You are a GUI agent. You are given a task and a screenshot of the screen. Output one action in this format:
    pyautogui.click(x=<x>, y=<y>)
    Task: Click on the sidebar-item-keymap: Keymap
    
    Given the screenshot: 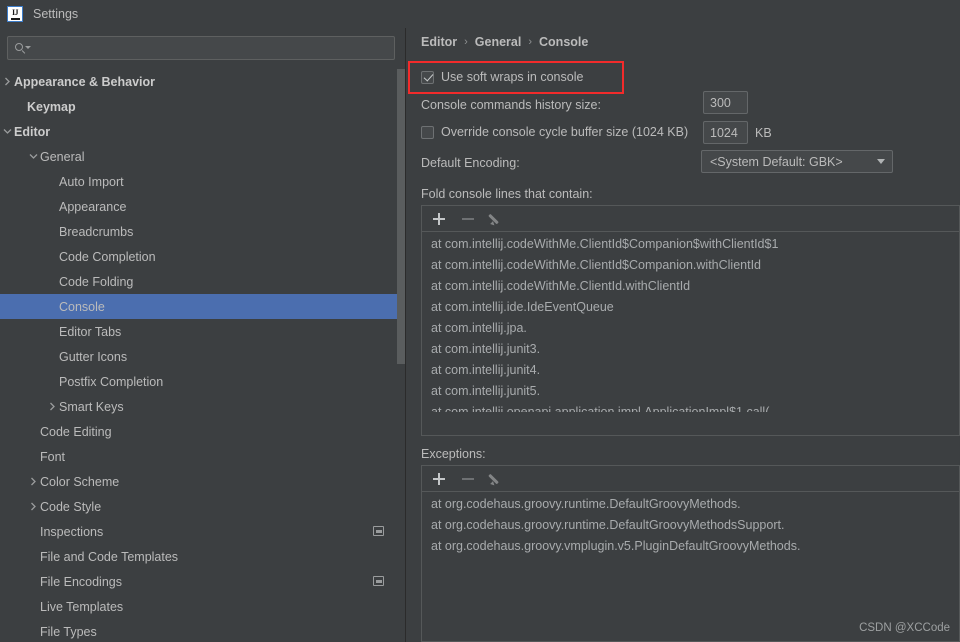 What is the action you would take?
    pyautogui.click(x=199, y=106)
    